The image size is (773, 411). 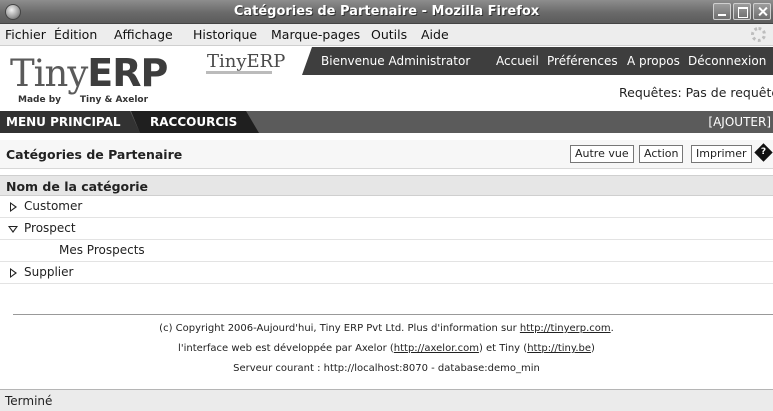 I want to click on tree-row-prospect: Prospect, so click(x=386, y=229).